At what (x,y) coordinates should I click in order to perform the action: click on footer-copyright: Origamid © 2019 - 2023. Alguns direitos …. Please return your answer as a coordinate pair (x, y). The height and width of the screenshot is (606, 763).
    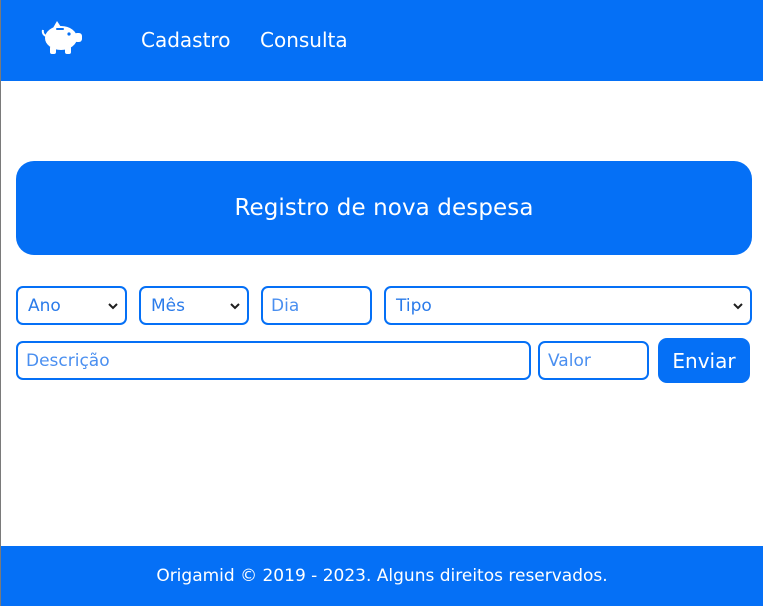
    Looking at the image, I should click on (382, 576).